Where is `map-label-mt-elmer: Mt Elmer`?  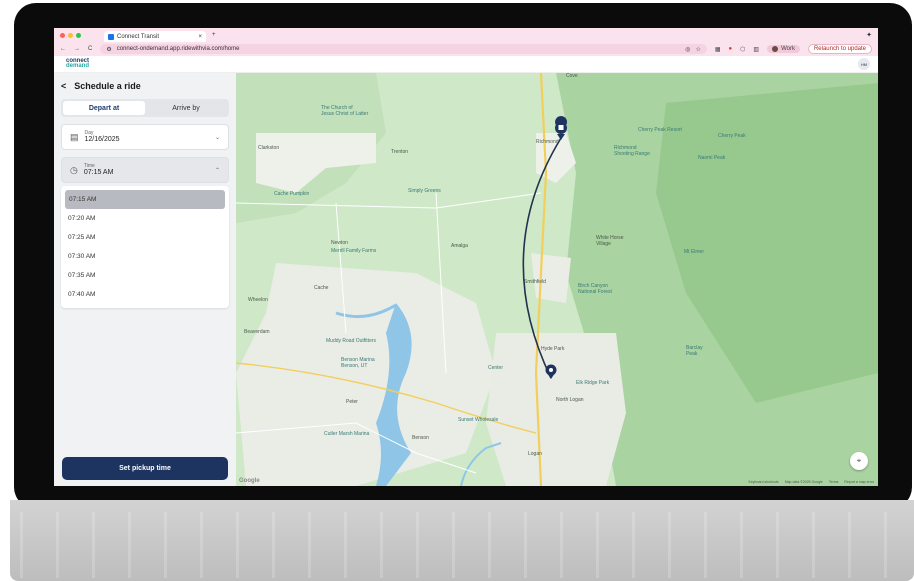
map-label-mt-elmer: Mt Elmer is located at coordinates (694, 252).